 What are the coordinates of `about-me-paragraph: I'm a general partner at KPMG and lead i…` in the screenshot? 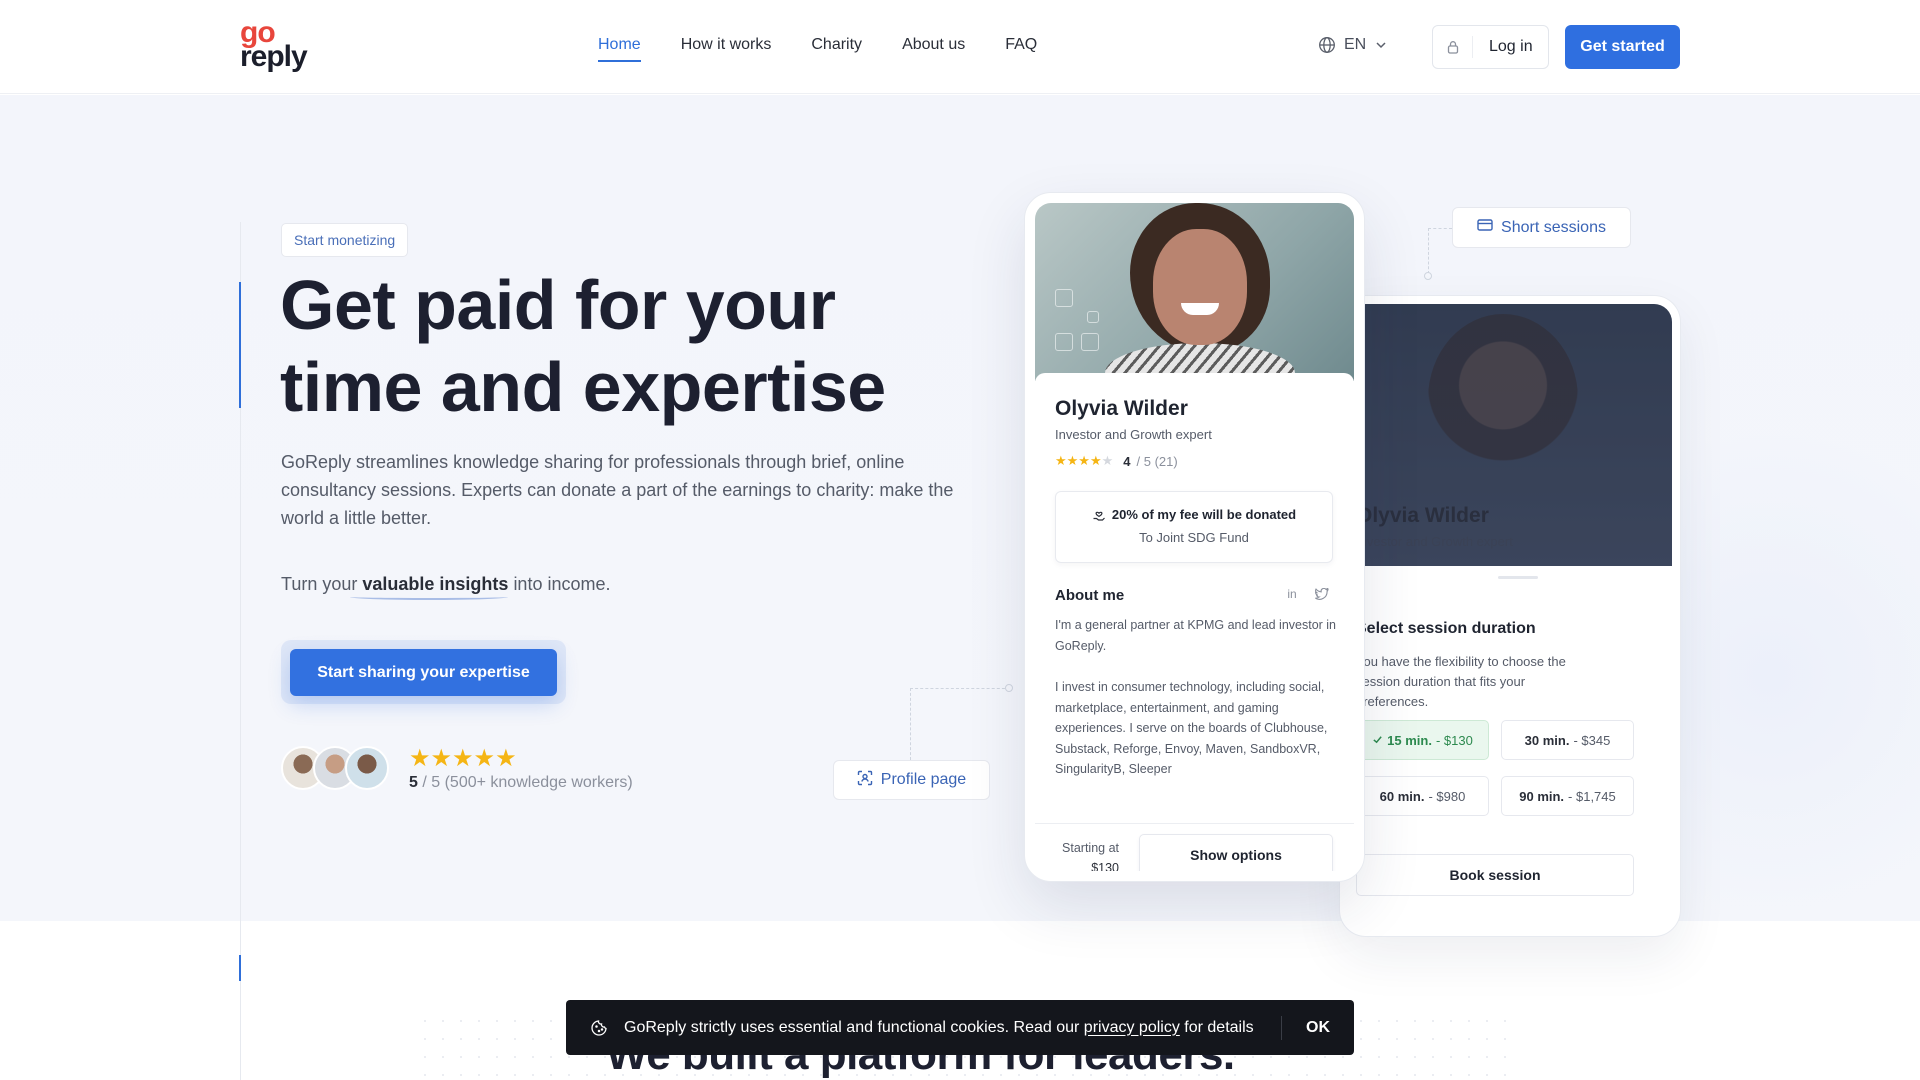 It's located at (1196, 635).